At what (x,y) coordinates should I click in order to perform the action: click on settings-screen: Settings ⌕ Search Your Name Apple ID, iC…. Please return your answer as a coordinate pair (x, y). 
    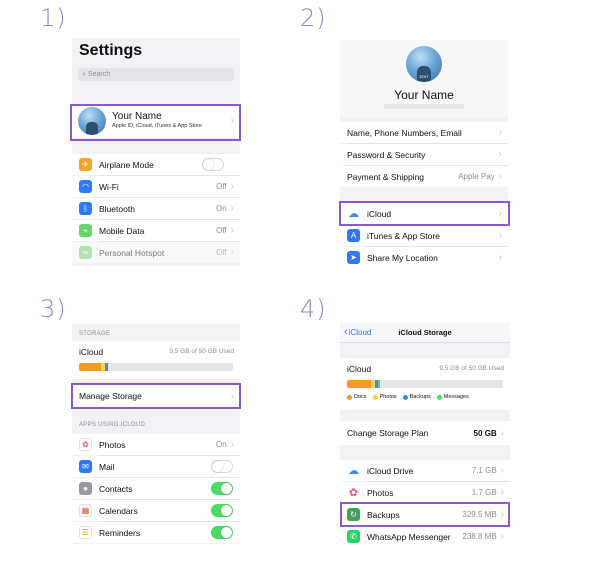
    Looking at the image, I should click on (156, 152).